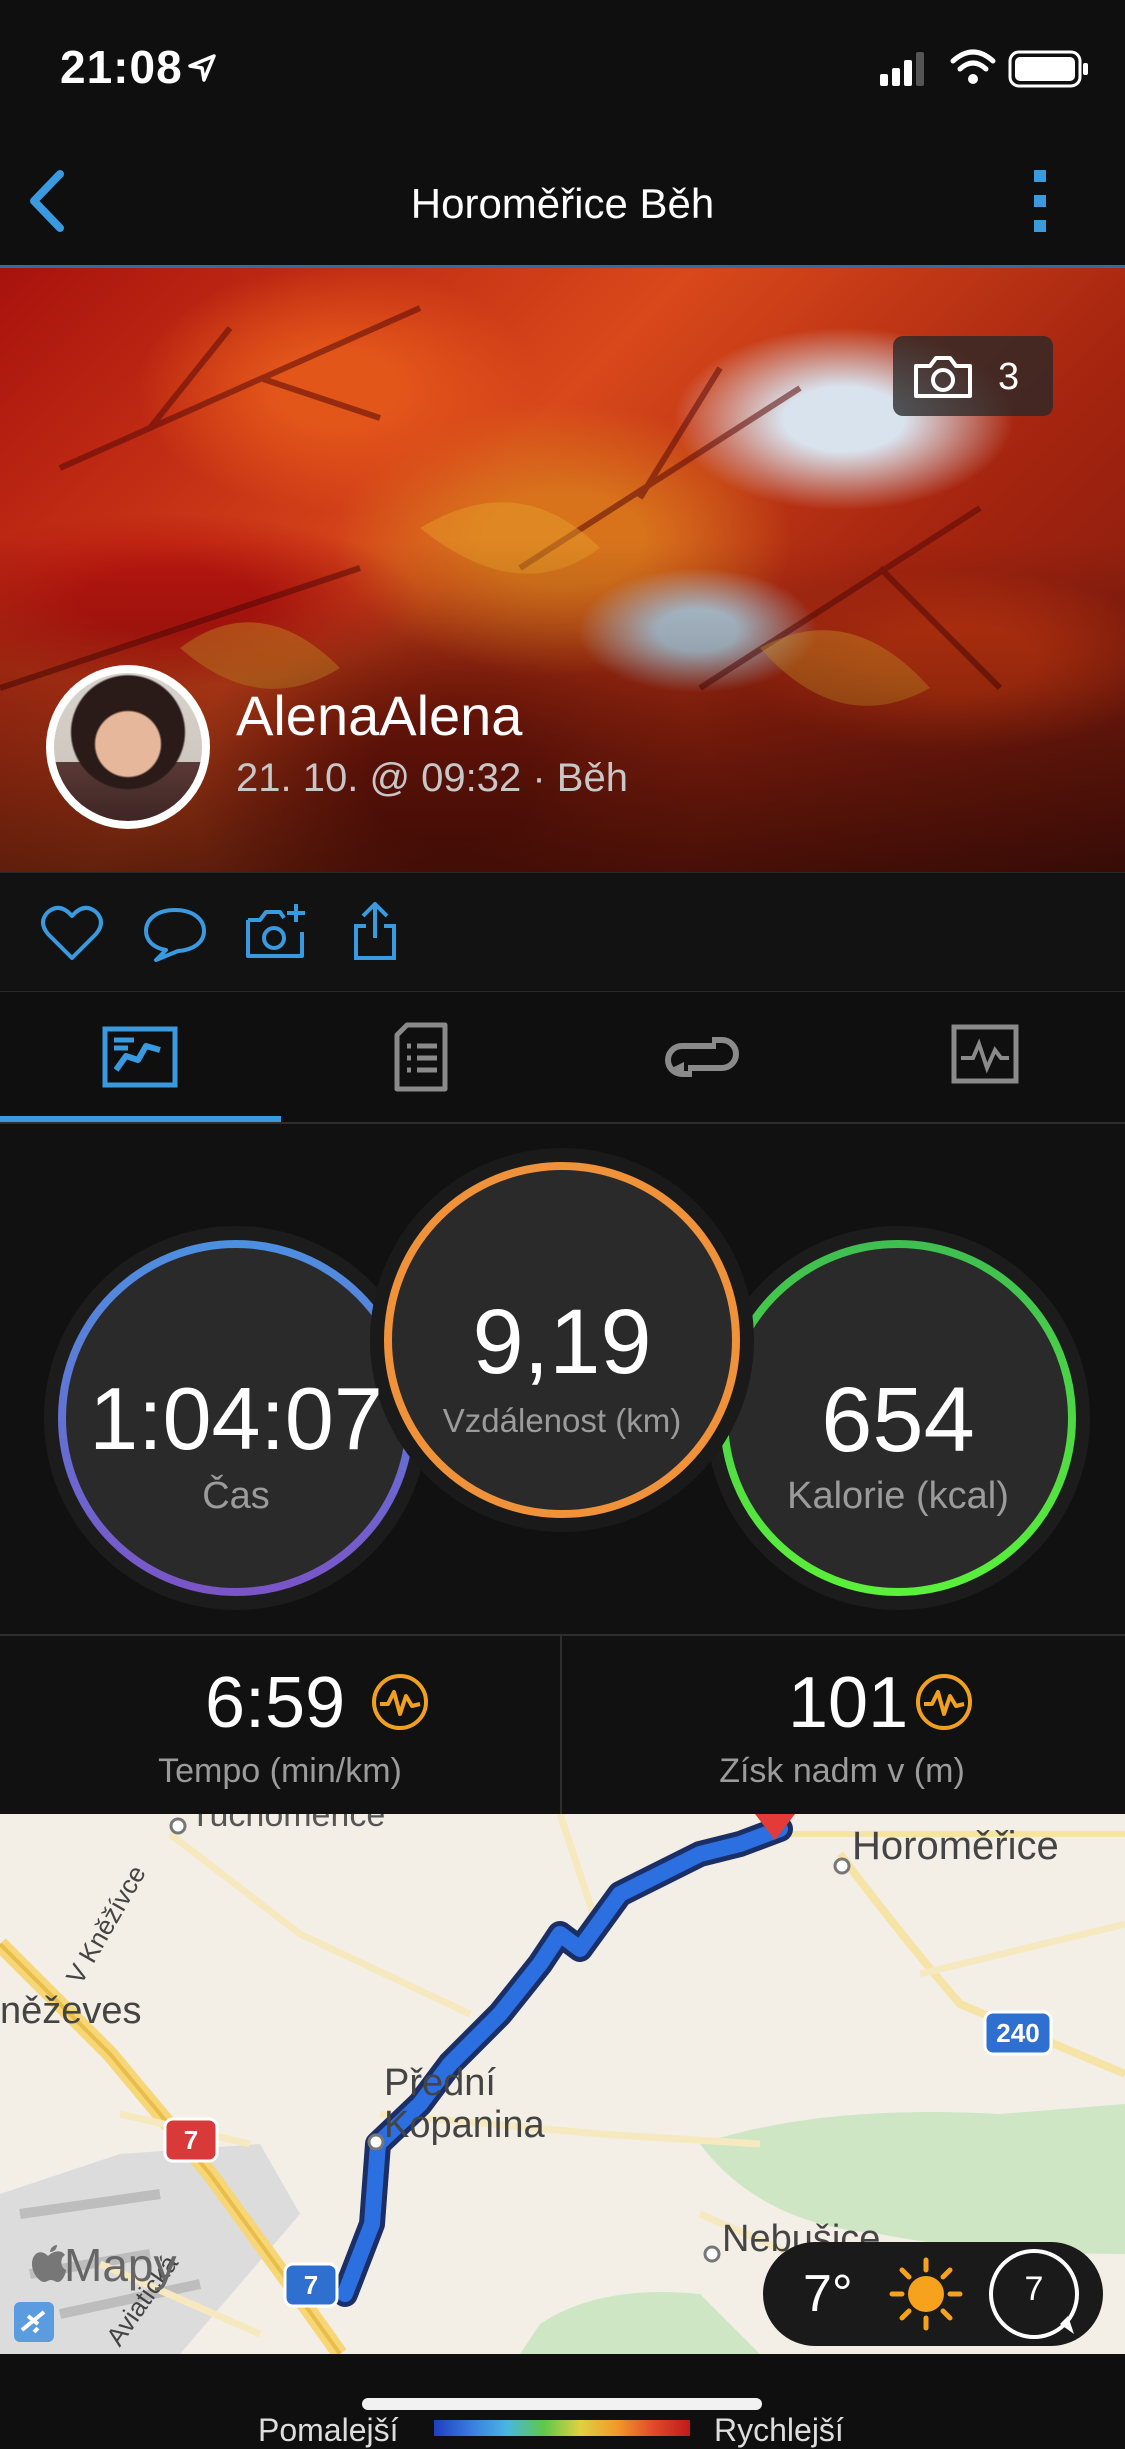 The width and height of the screenshot is (1125, 2449). Describe the element at coordinates (175, 933) in the screenshot. I see `comment-icon` at that location.